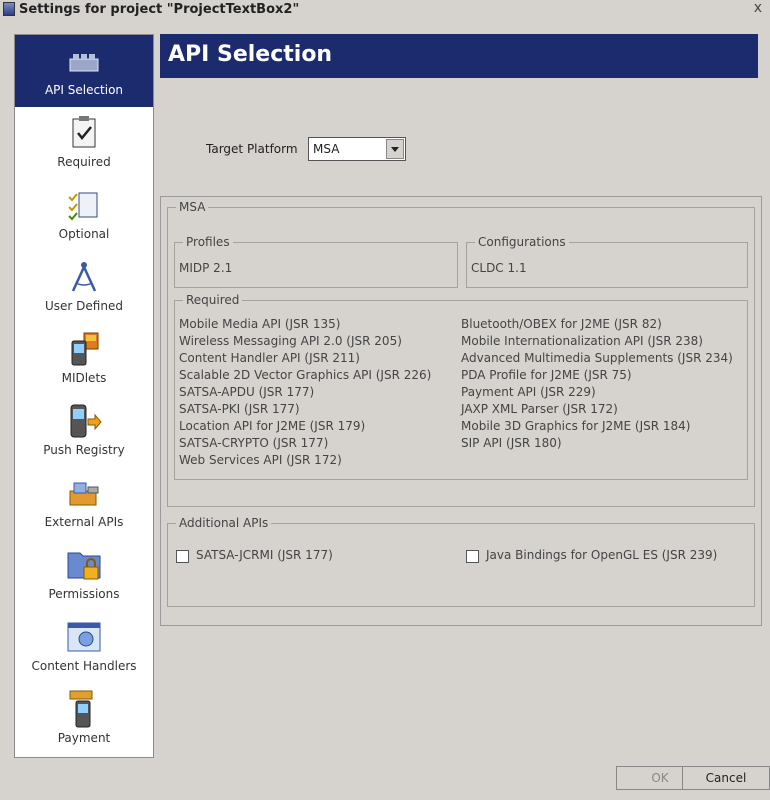 This screenshot has width=770, height=800. I want to click on required-api-item: Content Handler API (JSR 211), so click(269, 358).